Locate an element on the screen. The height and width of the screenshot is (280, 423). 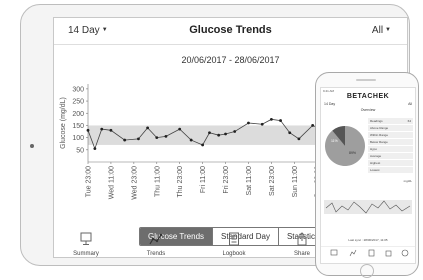
nav-trends-label: Trends is located at coordinates (156, 254).